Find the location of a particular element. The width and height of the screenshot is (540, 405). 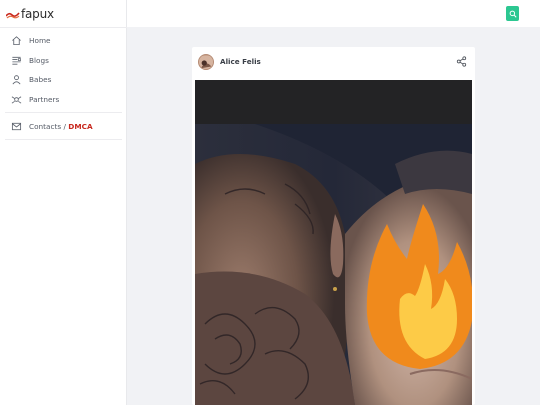

nav-item-contacts: Contacts / DMCA is located at coordinates (63, 127).